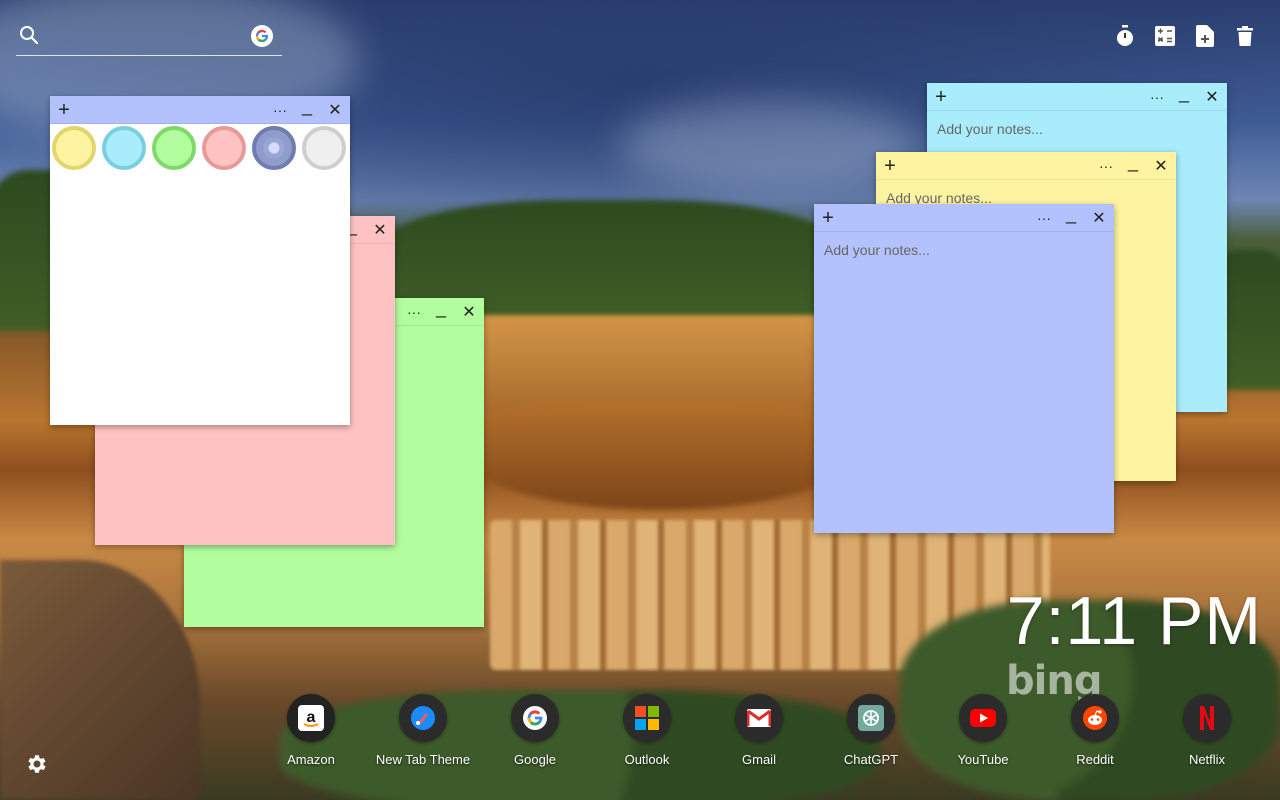 The width and height of the screenshot is (1280, 800). What do you see at coordinates (770, 595) in the screenshot?
I see `background-ruins` at bounding box center [770, 595].